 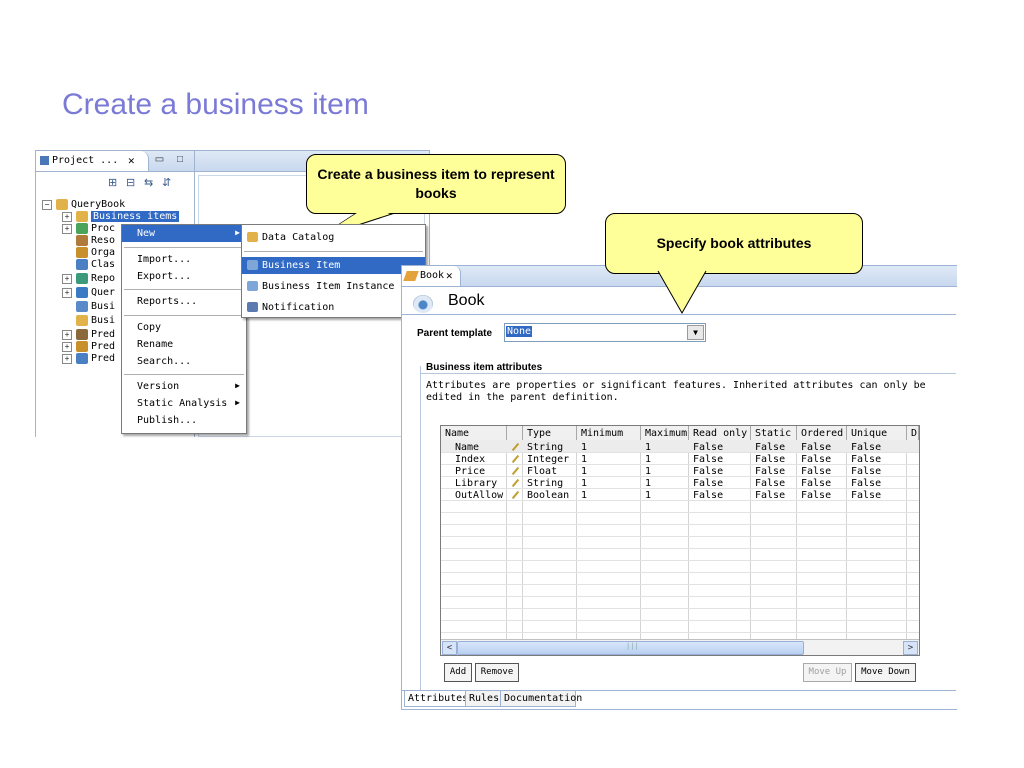 I want to click on context-menu-item: Version ▶, so click(x=184, y=386).